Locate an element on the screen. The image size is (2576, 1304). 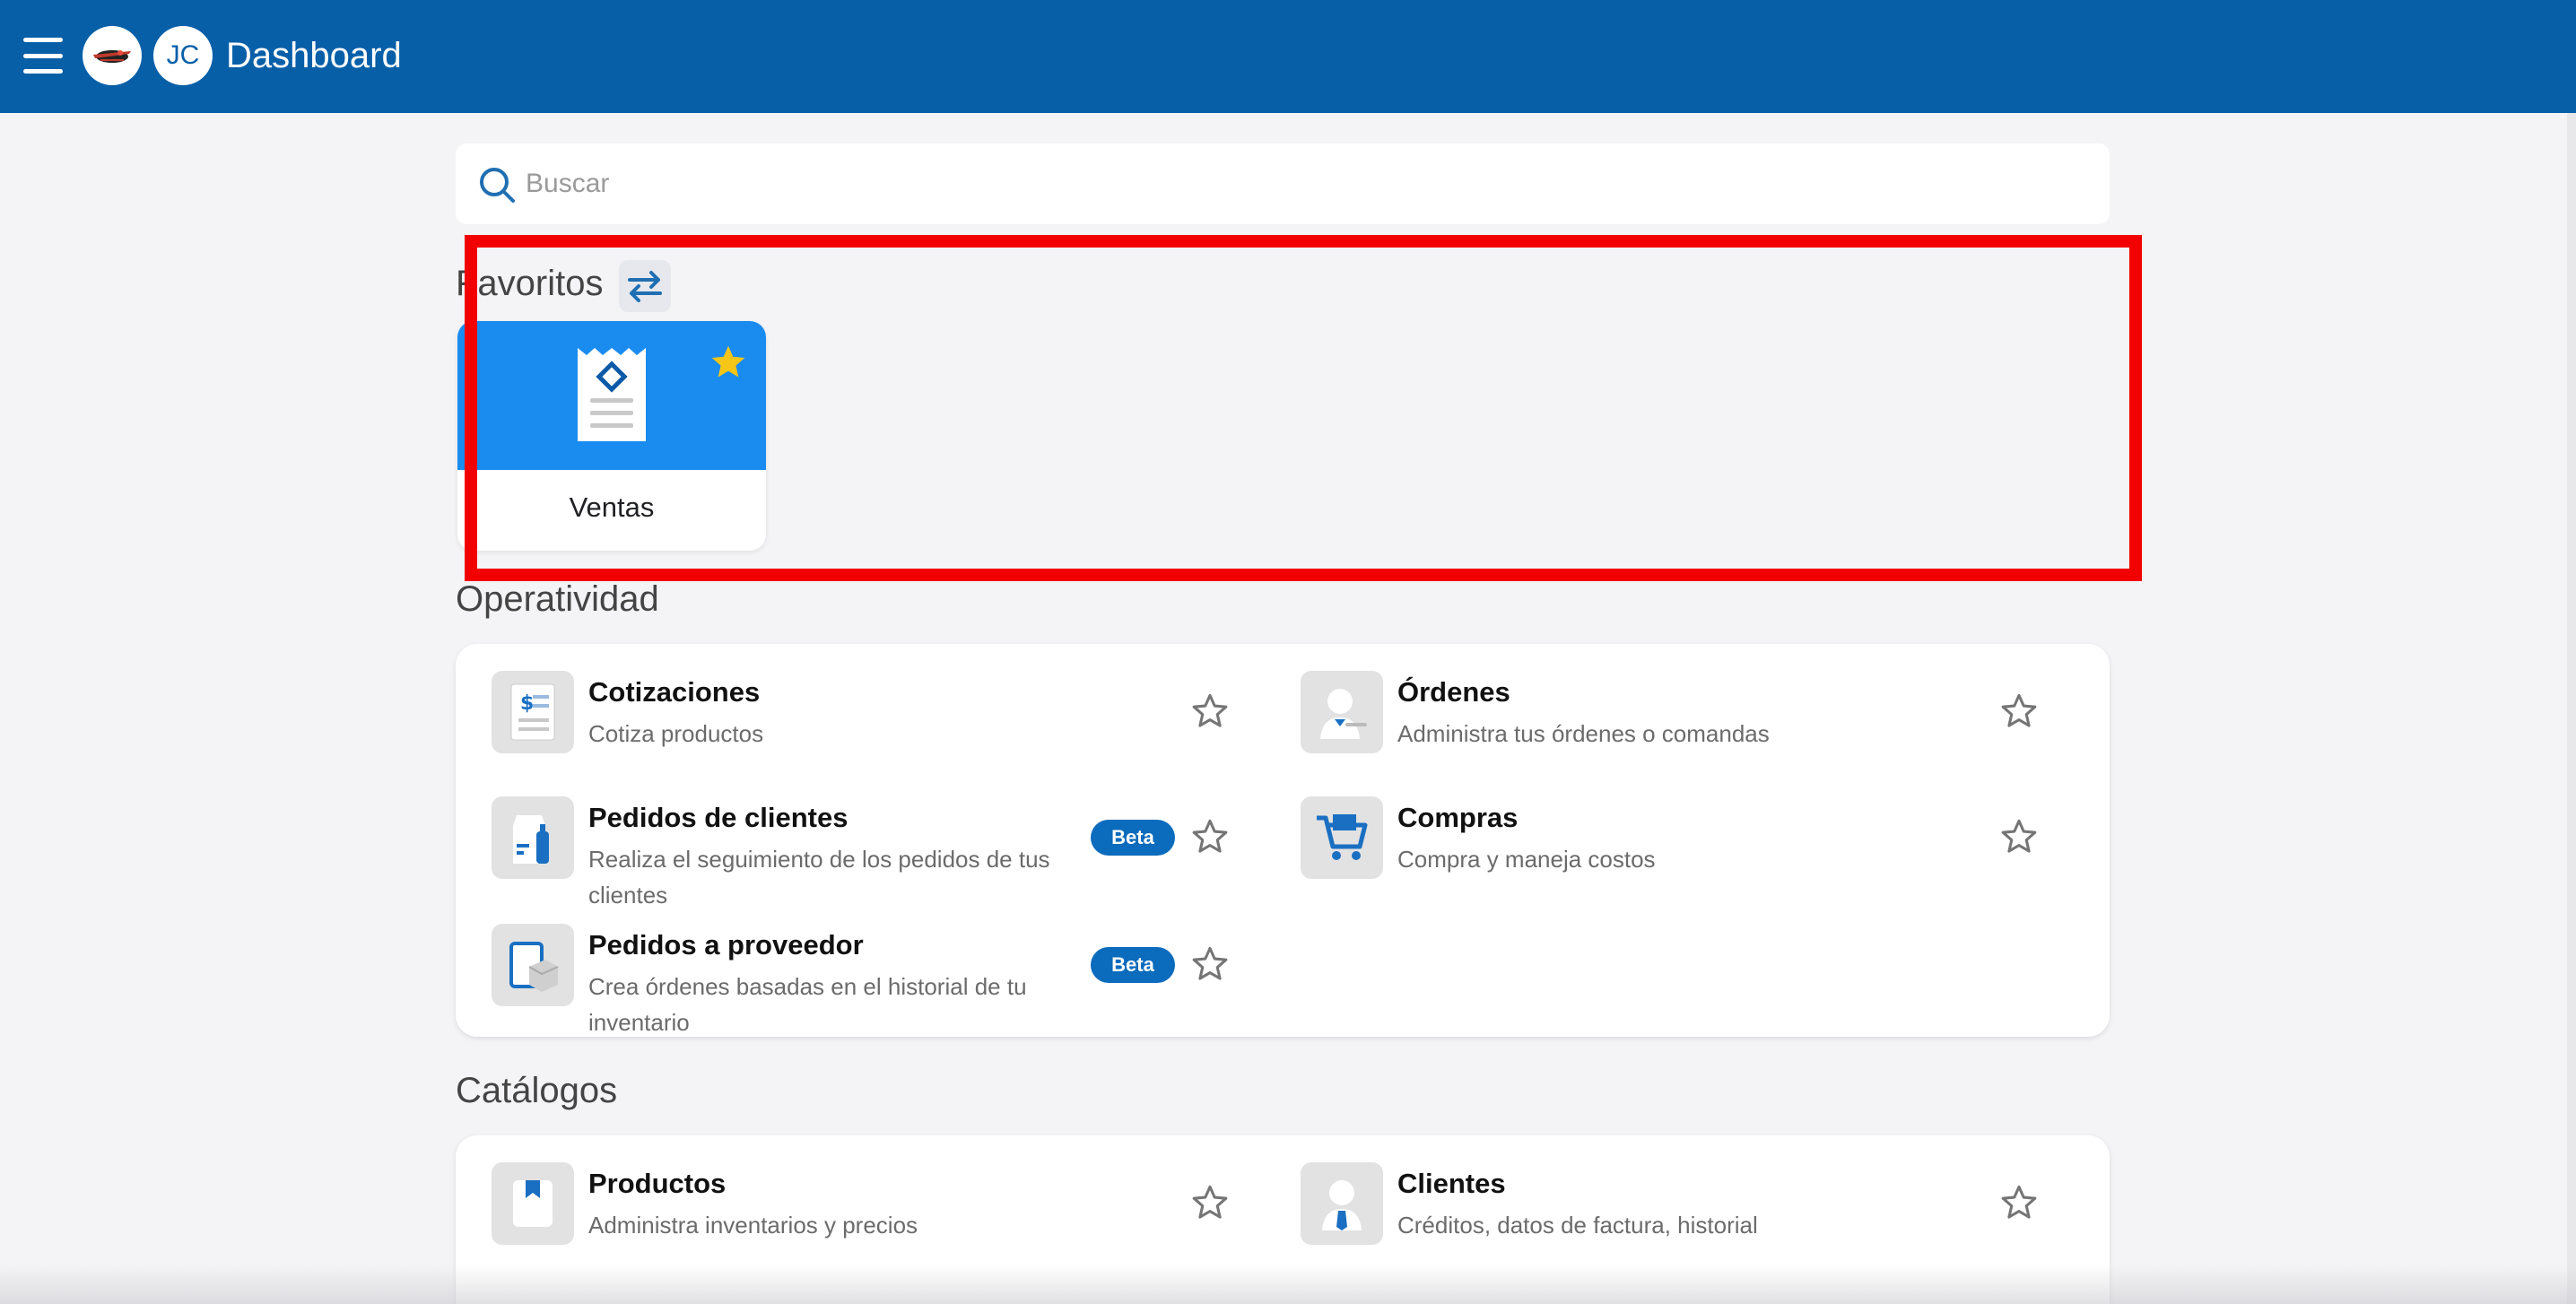
receipt-icon is located at coordinates (612, 394).